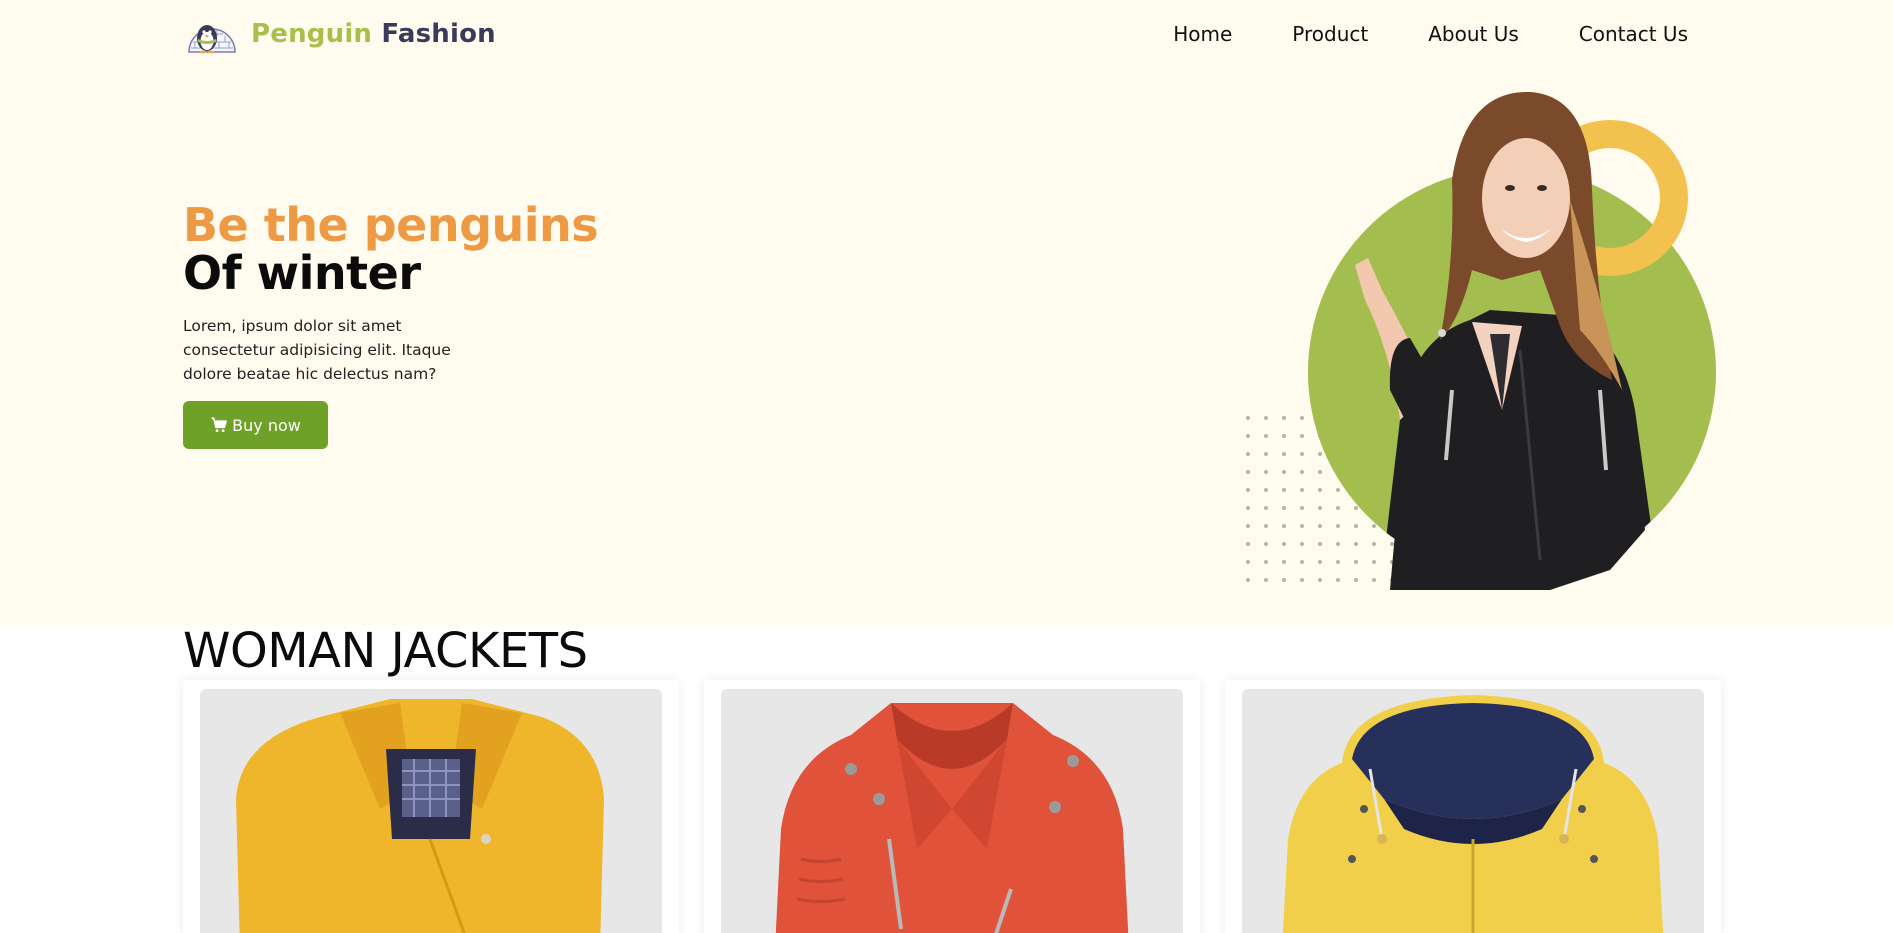  I want to click on brand-logo: Penguin Fashion, so click(339, 34).